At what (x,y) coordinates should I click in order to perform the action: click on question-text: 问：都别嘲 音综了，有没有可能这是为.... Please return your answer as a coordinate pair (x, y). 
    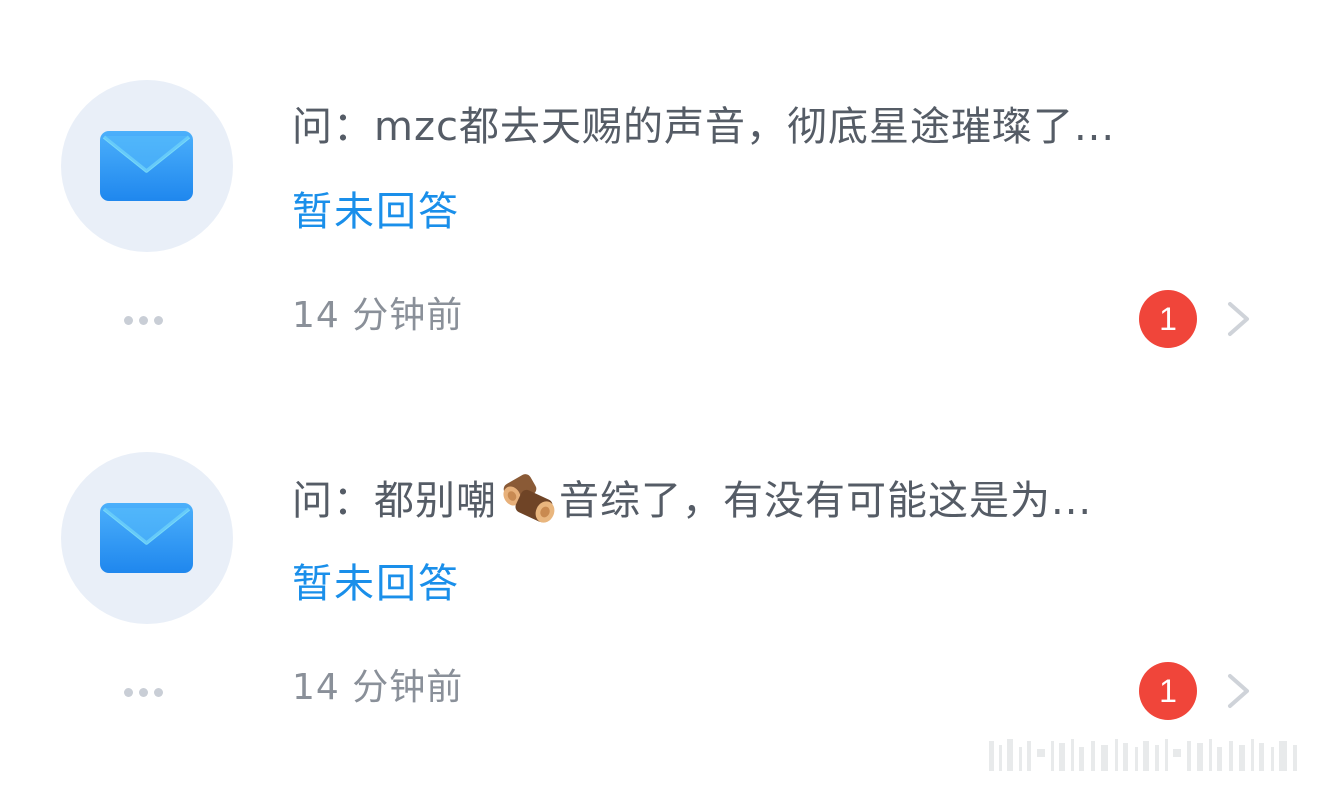
    Looking at the image, I should click on (772, 500).